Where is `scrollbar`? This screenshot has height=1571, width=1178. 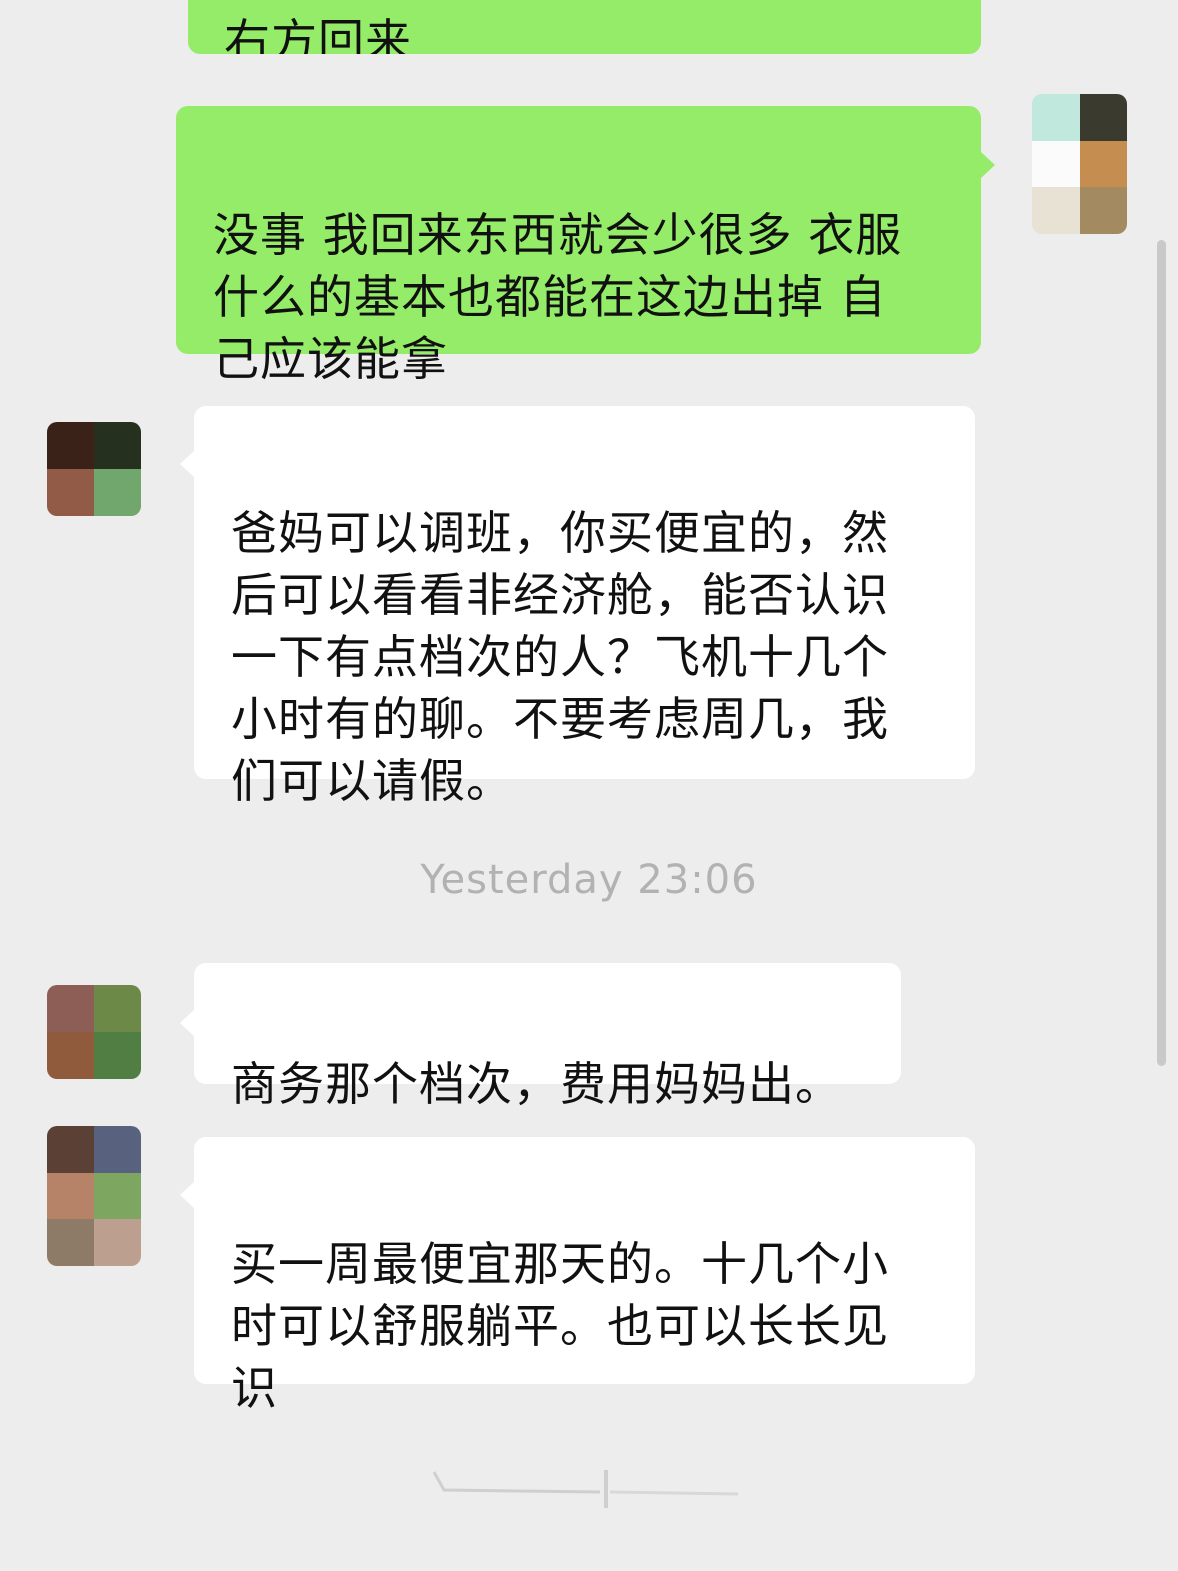 scrollbar is located at coordinates (1161, 653).